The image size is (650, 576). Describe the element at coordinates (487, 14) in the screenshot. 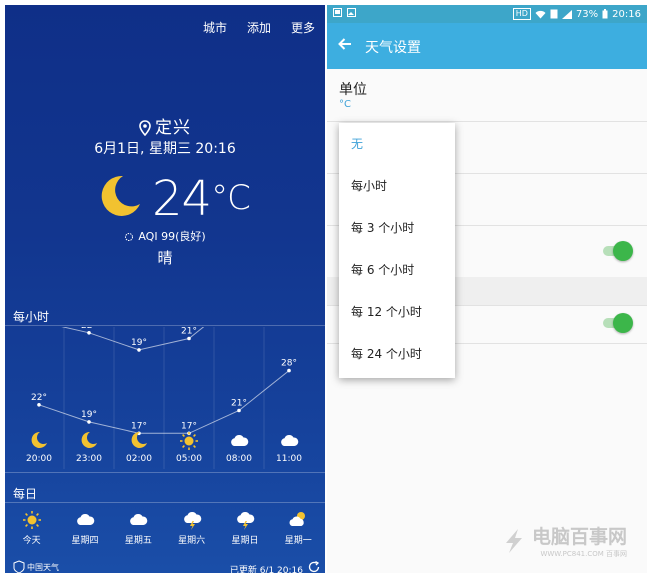

I see `status-bar: HD 73% 20:16` at that location.